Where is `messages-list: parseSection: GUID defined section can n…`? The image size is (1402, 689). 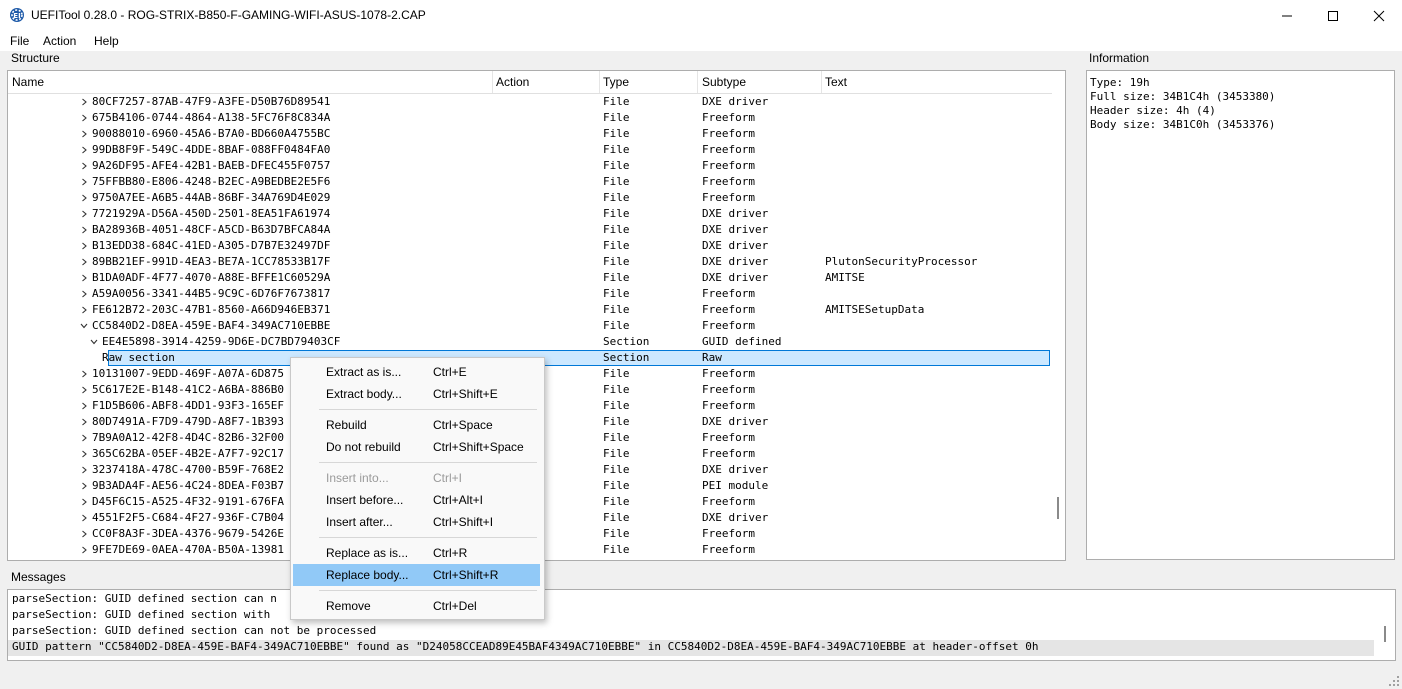
messages-list: parseSection: GUID defined section can n… is located at coordinates (701, 625).